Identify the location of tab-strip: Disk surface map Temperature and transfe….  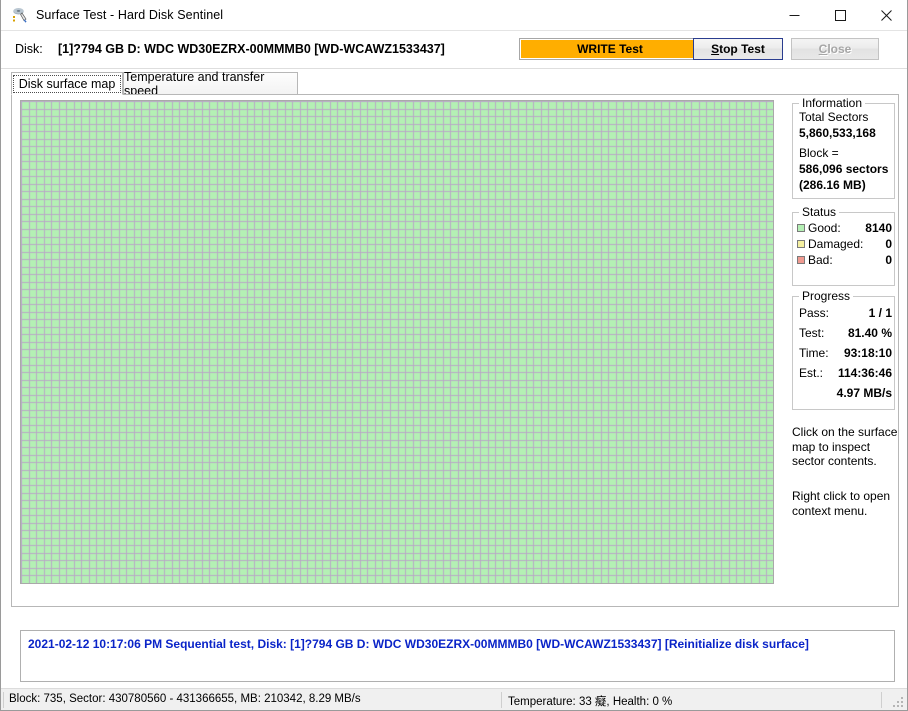
(455, 84).